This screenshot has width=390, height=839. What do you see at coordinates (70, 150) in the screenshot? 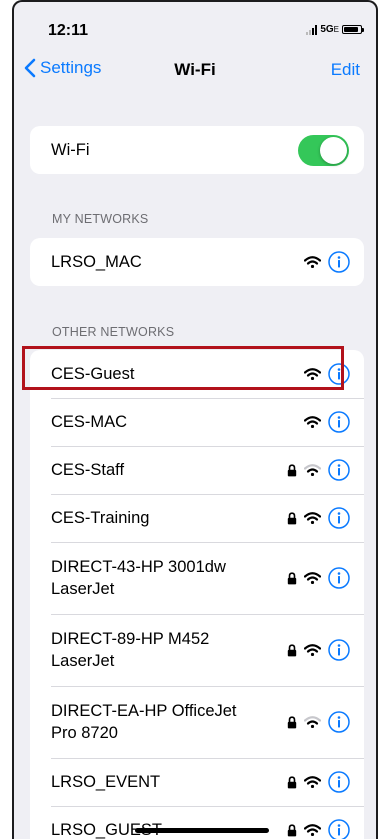
I see `wifi-toggle-label: Wi-Fi` at bounding box center [70, 150].